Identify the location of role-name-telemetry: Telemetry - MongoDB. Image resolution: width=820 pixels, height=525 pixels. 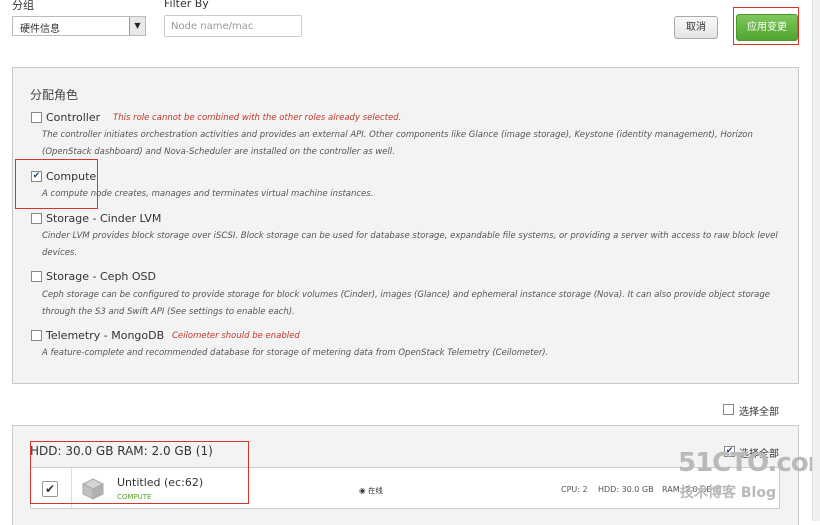
(105, 335).